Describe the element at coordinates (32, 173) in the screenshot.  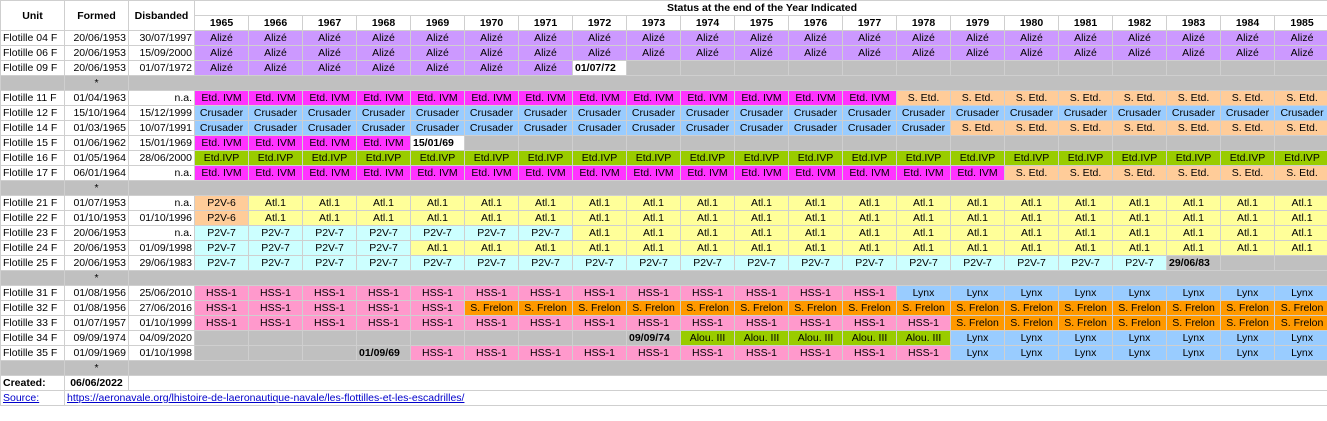
I see `unit-name: Flotille 17 F` at that location.